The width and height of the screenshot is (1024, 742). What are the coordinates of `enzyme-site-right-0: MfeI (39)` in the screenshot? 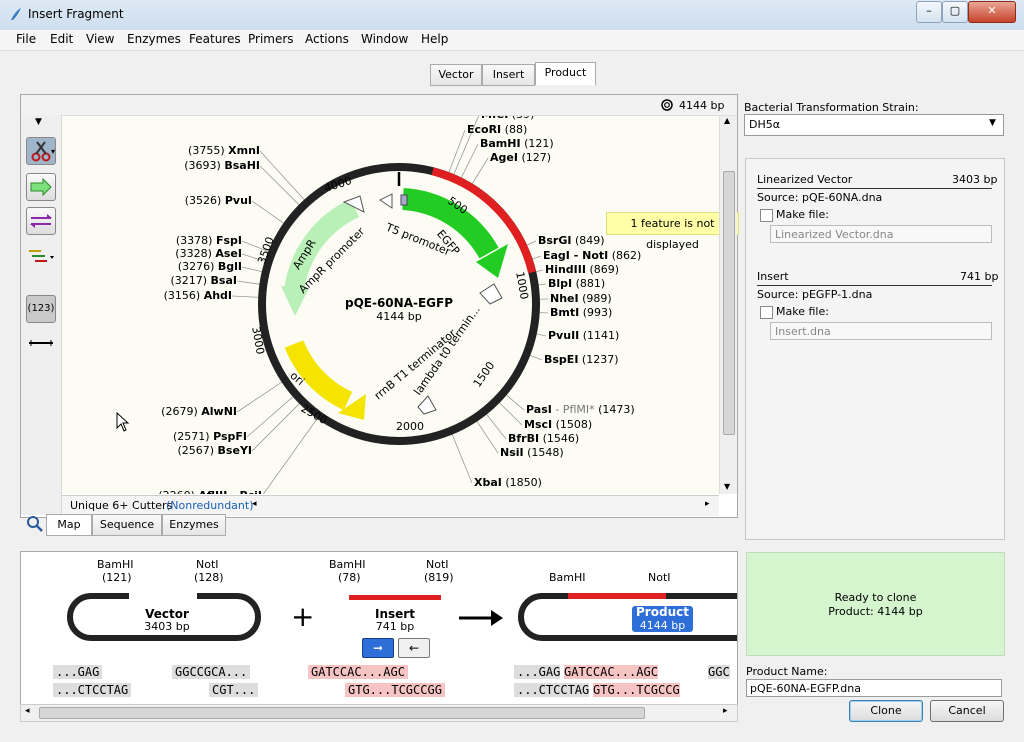 It's located at (507, 118).